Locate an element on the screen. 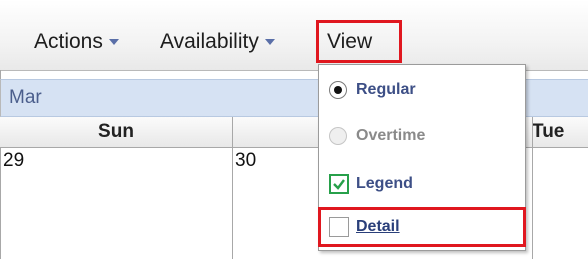 Image resolution: width=588 pixels, height=259 pixels. actions-menu: Actions is located at coordinates (76, 42).